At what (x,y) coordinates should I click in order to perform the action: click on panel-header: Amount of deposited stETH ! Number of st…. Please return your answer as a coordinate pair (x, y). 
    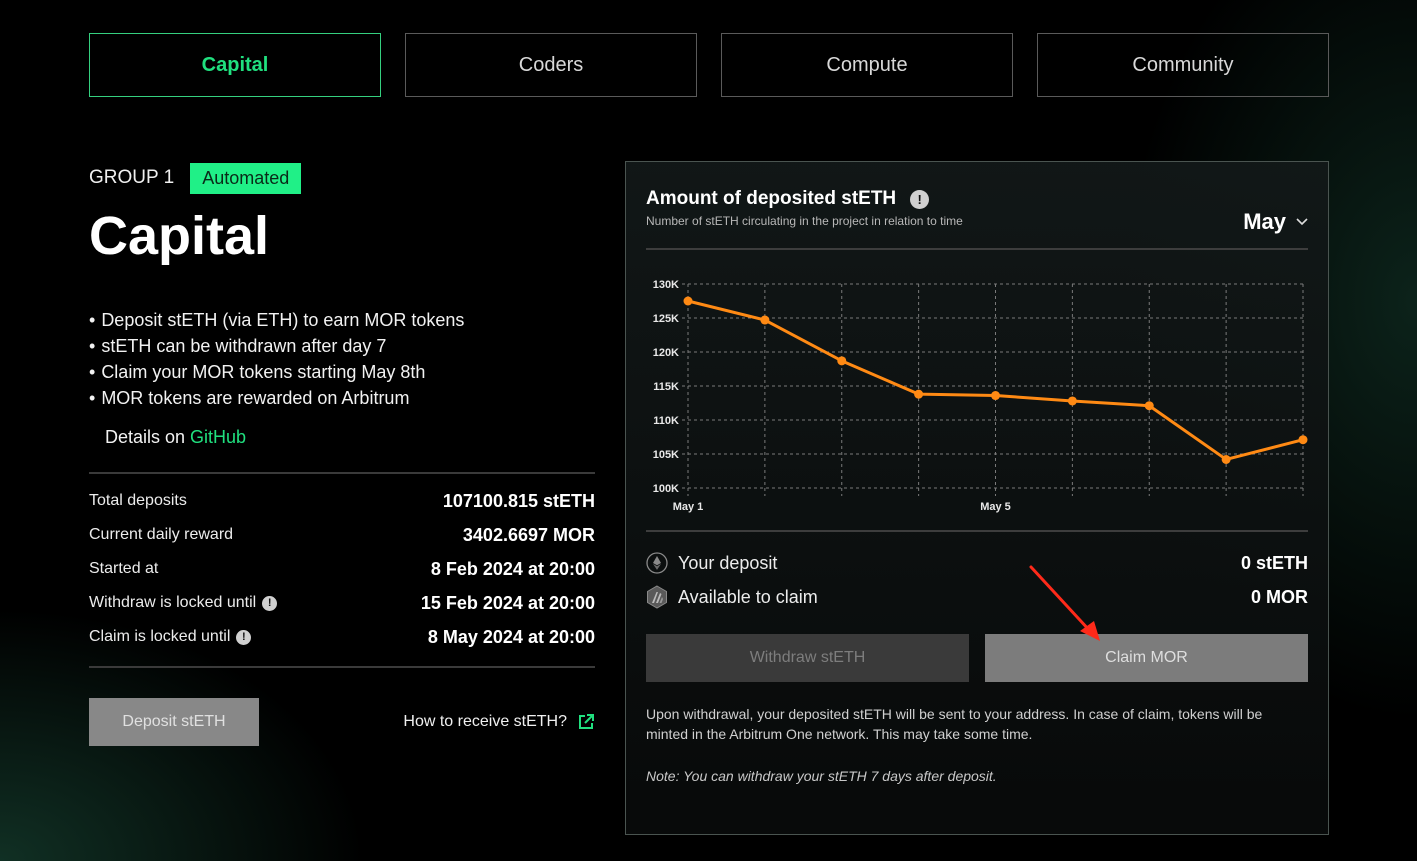
    Looking at the image, I should click on (977, 206).